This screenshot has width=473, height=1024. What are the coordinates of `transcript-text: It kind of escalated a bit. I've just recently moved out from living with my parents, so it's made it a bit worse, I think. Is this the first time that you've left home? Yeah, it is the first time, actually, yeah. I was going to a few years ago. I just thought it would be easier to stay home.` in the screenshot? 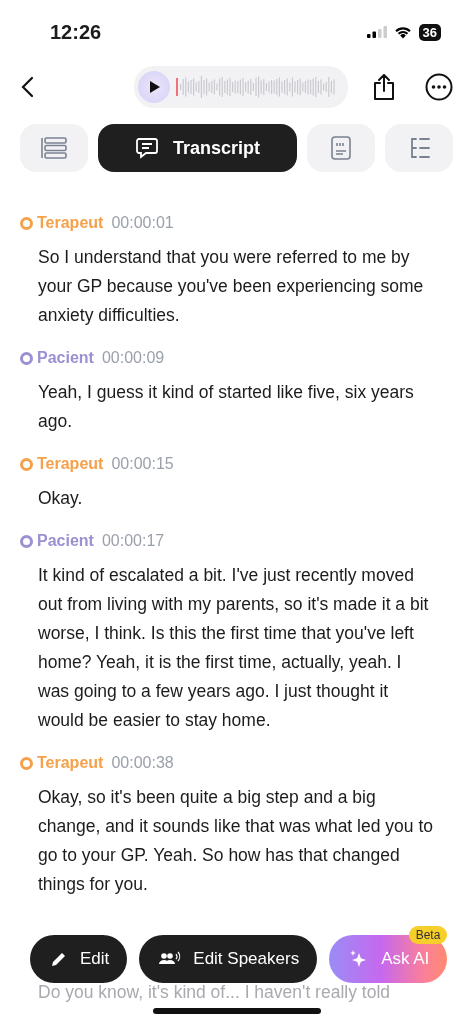 It's located at (234, 648).